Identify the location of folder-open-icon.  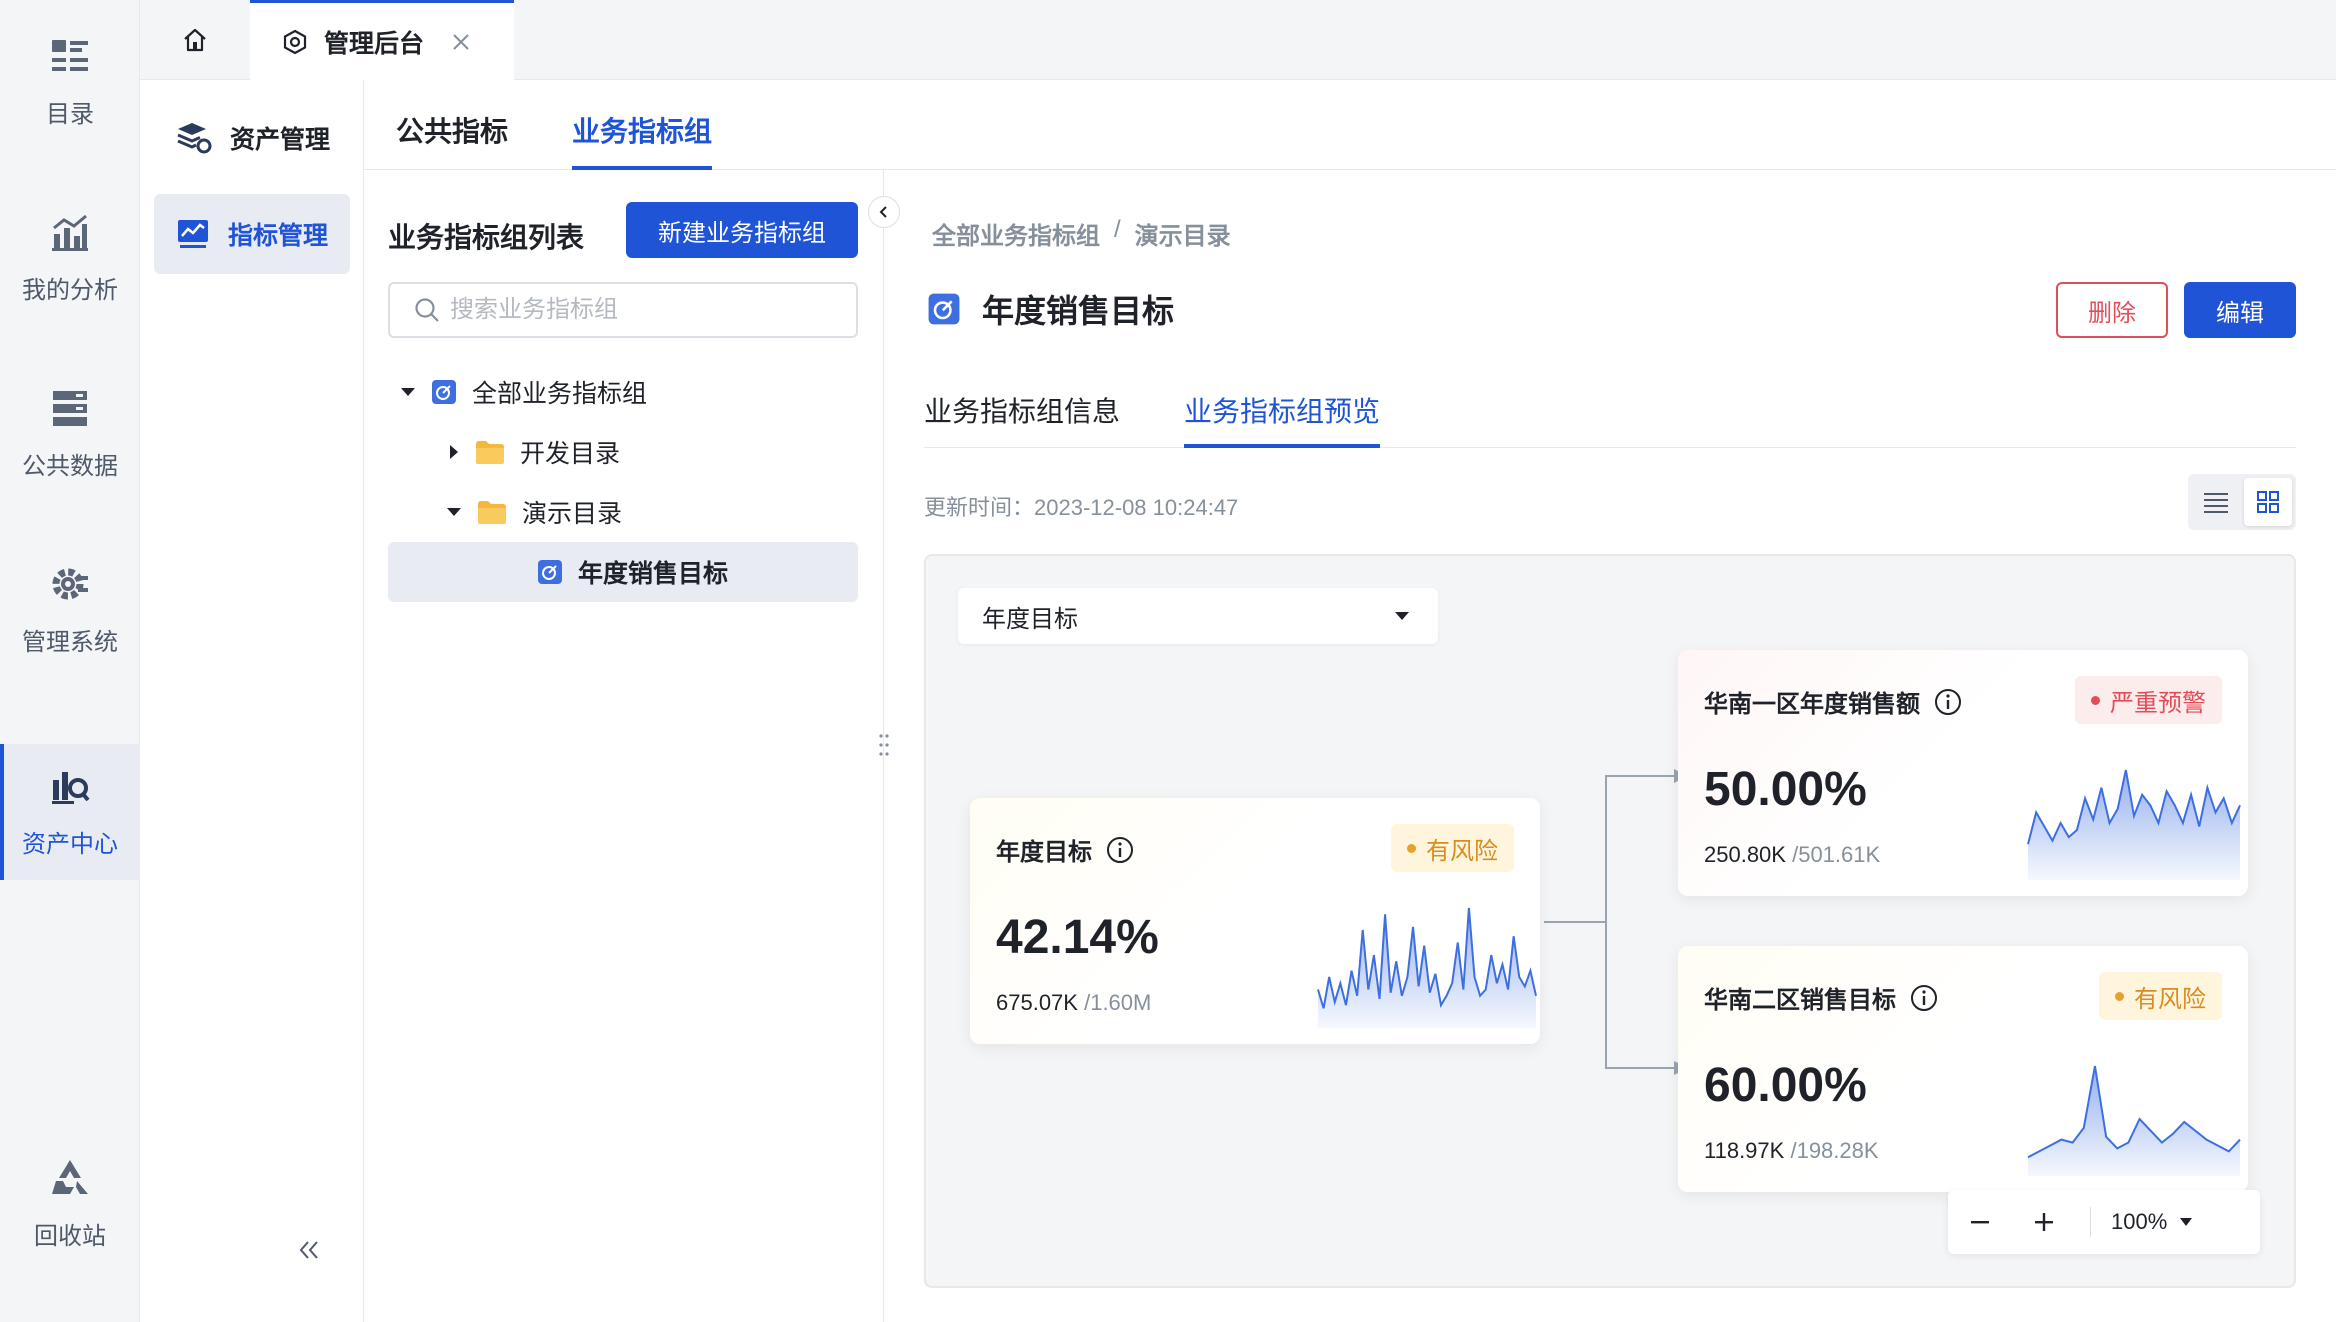
(492, 512).